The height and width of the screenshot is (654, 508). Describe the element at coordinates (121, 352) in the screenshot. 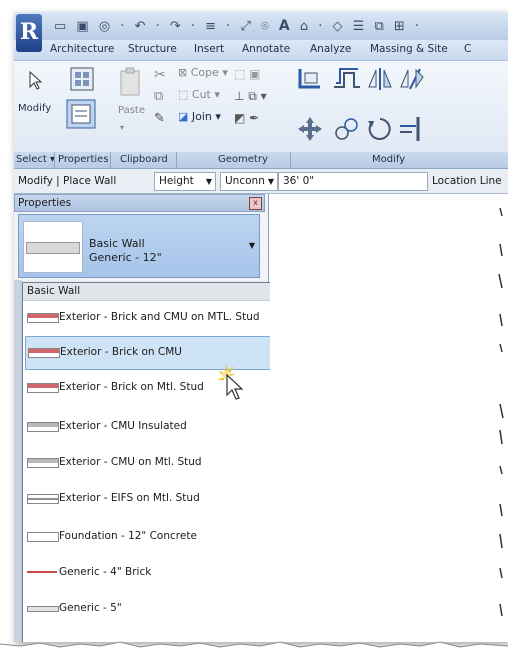

I see `list-item-label: Exterior - Brick on CMU` at that location.